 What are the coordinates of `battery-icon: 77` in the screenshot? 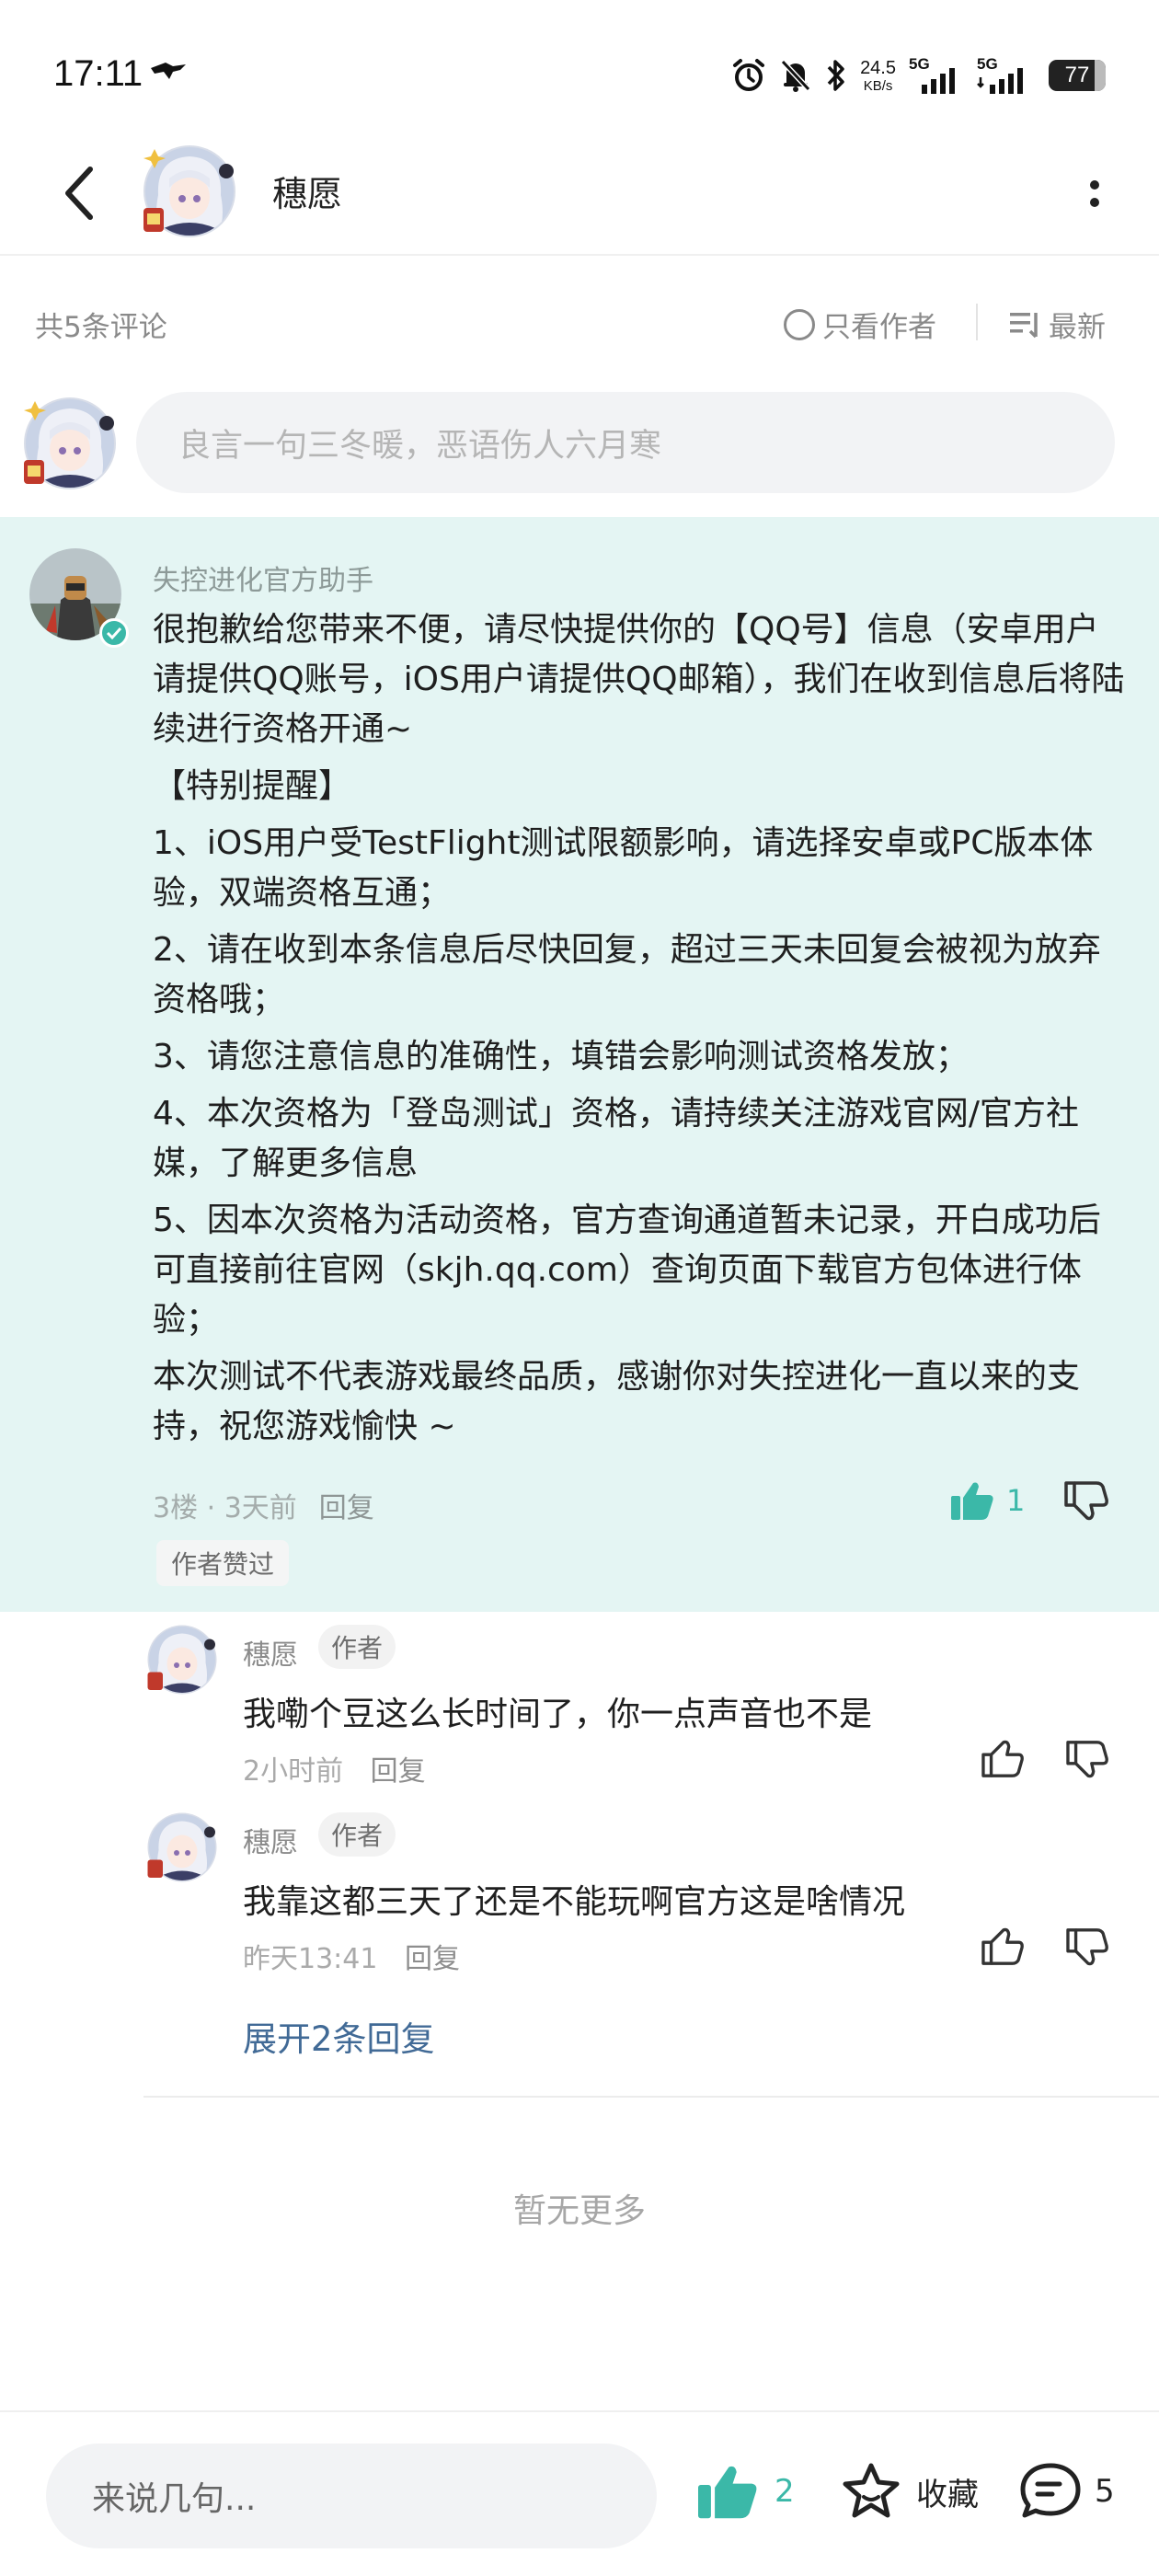 It's located at (1077, 75).